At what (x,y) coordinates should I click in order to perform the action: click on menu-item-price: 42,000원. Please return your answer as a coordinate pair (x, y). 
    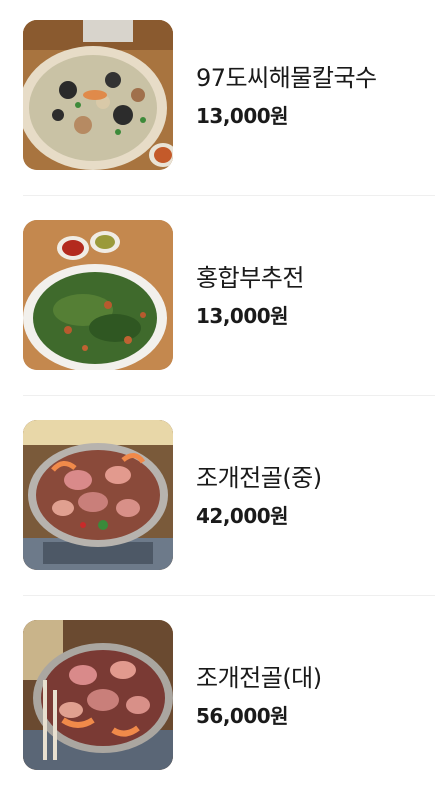
    Looking at the image, I should click on (242, 516).